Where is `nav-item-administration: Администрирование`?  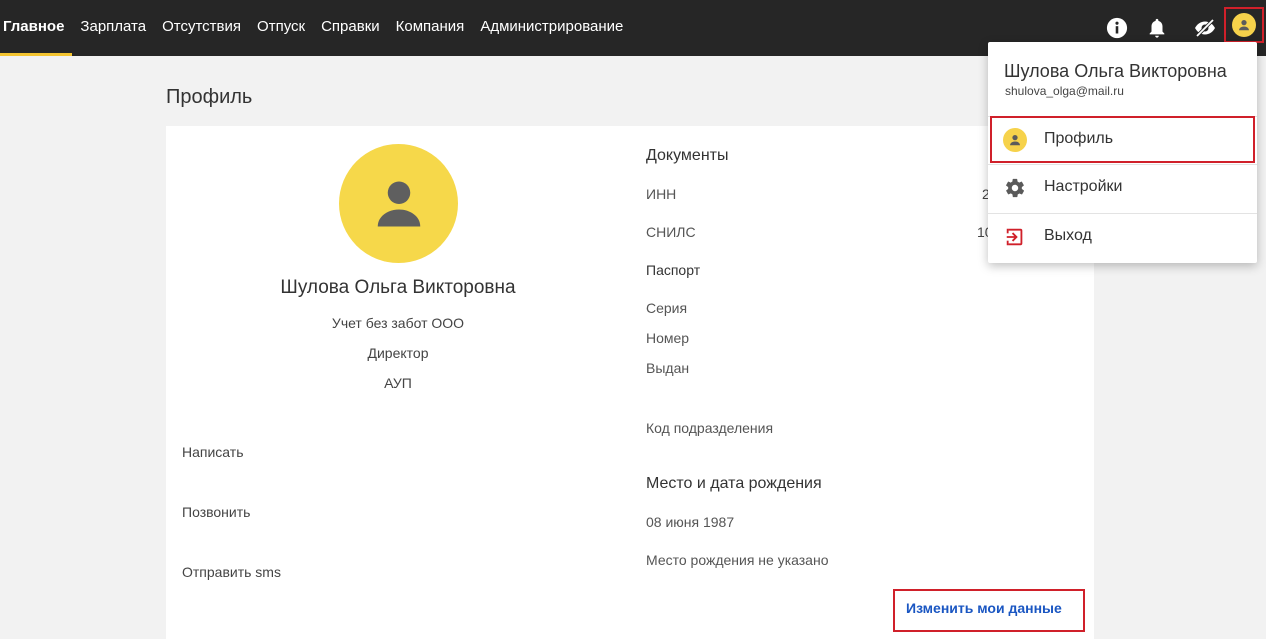
nav-item-administration: Администрирование is located at coordinates (551, 28).